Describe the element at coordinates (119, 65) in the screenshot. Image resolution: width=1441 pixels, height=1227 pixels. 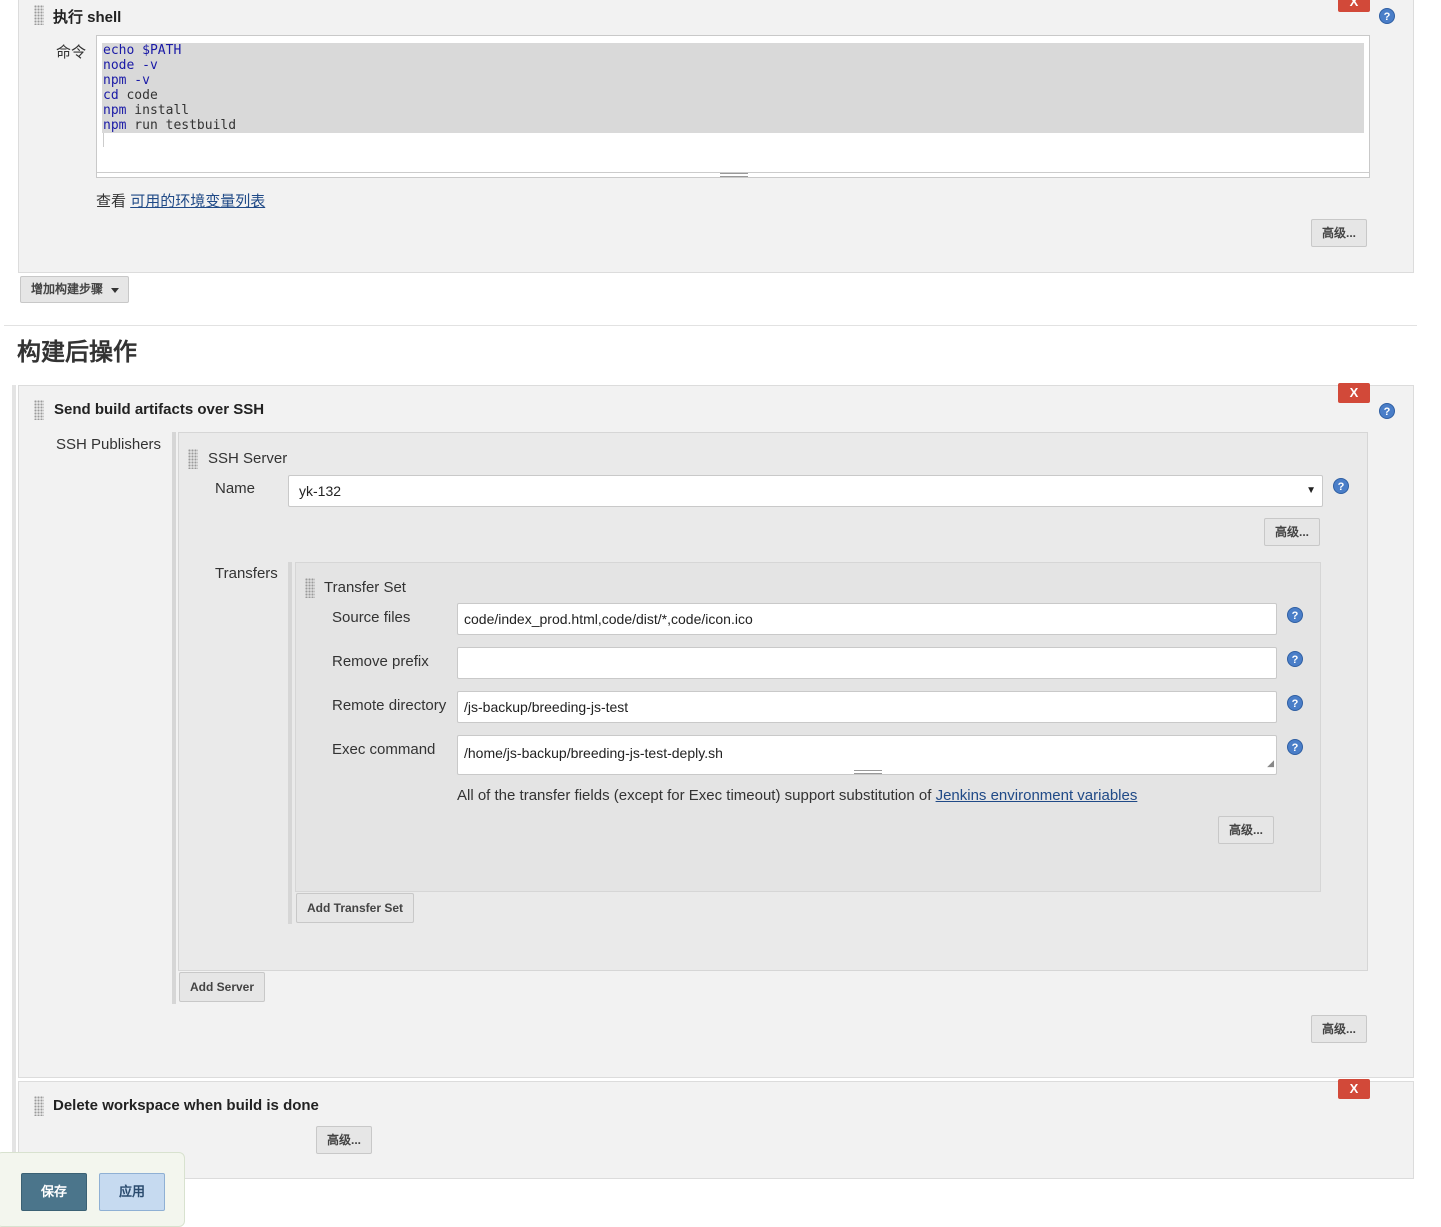
I see `code-keyword: node` at that location.